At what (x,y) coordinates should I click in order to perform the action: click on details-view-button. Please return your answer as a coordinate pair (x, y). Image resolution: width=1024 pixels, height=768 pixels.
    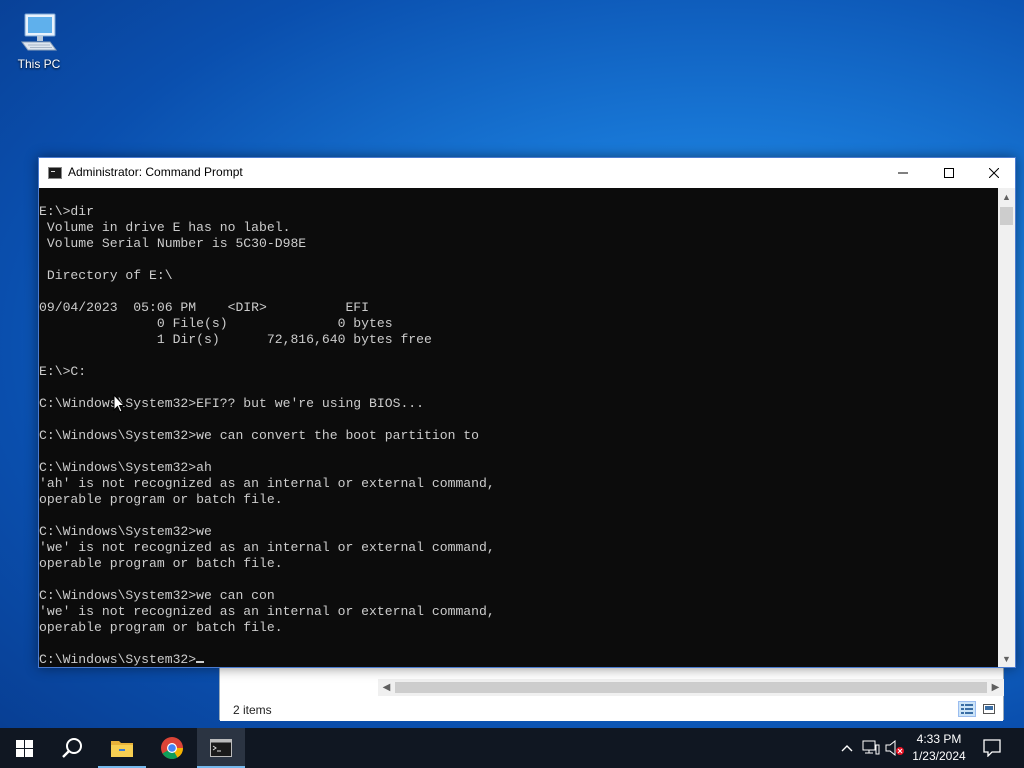
    Looking at the image, I should click on (967, 709).